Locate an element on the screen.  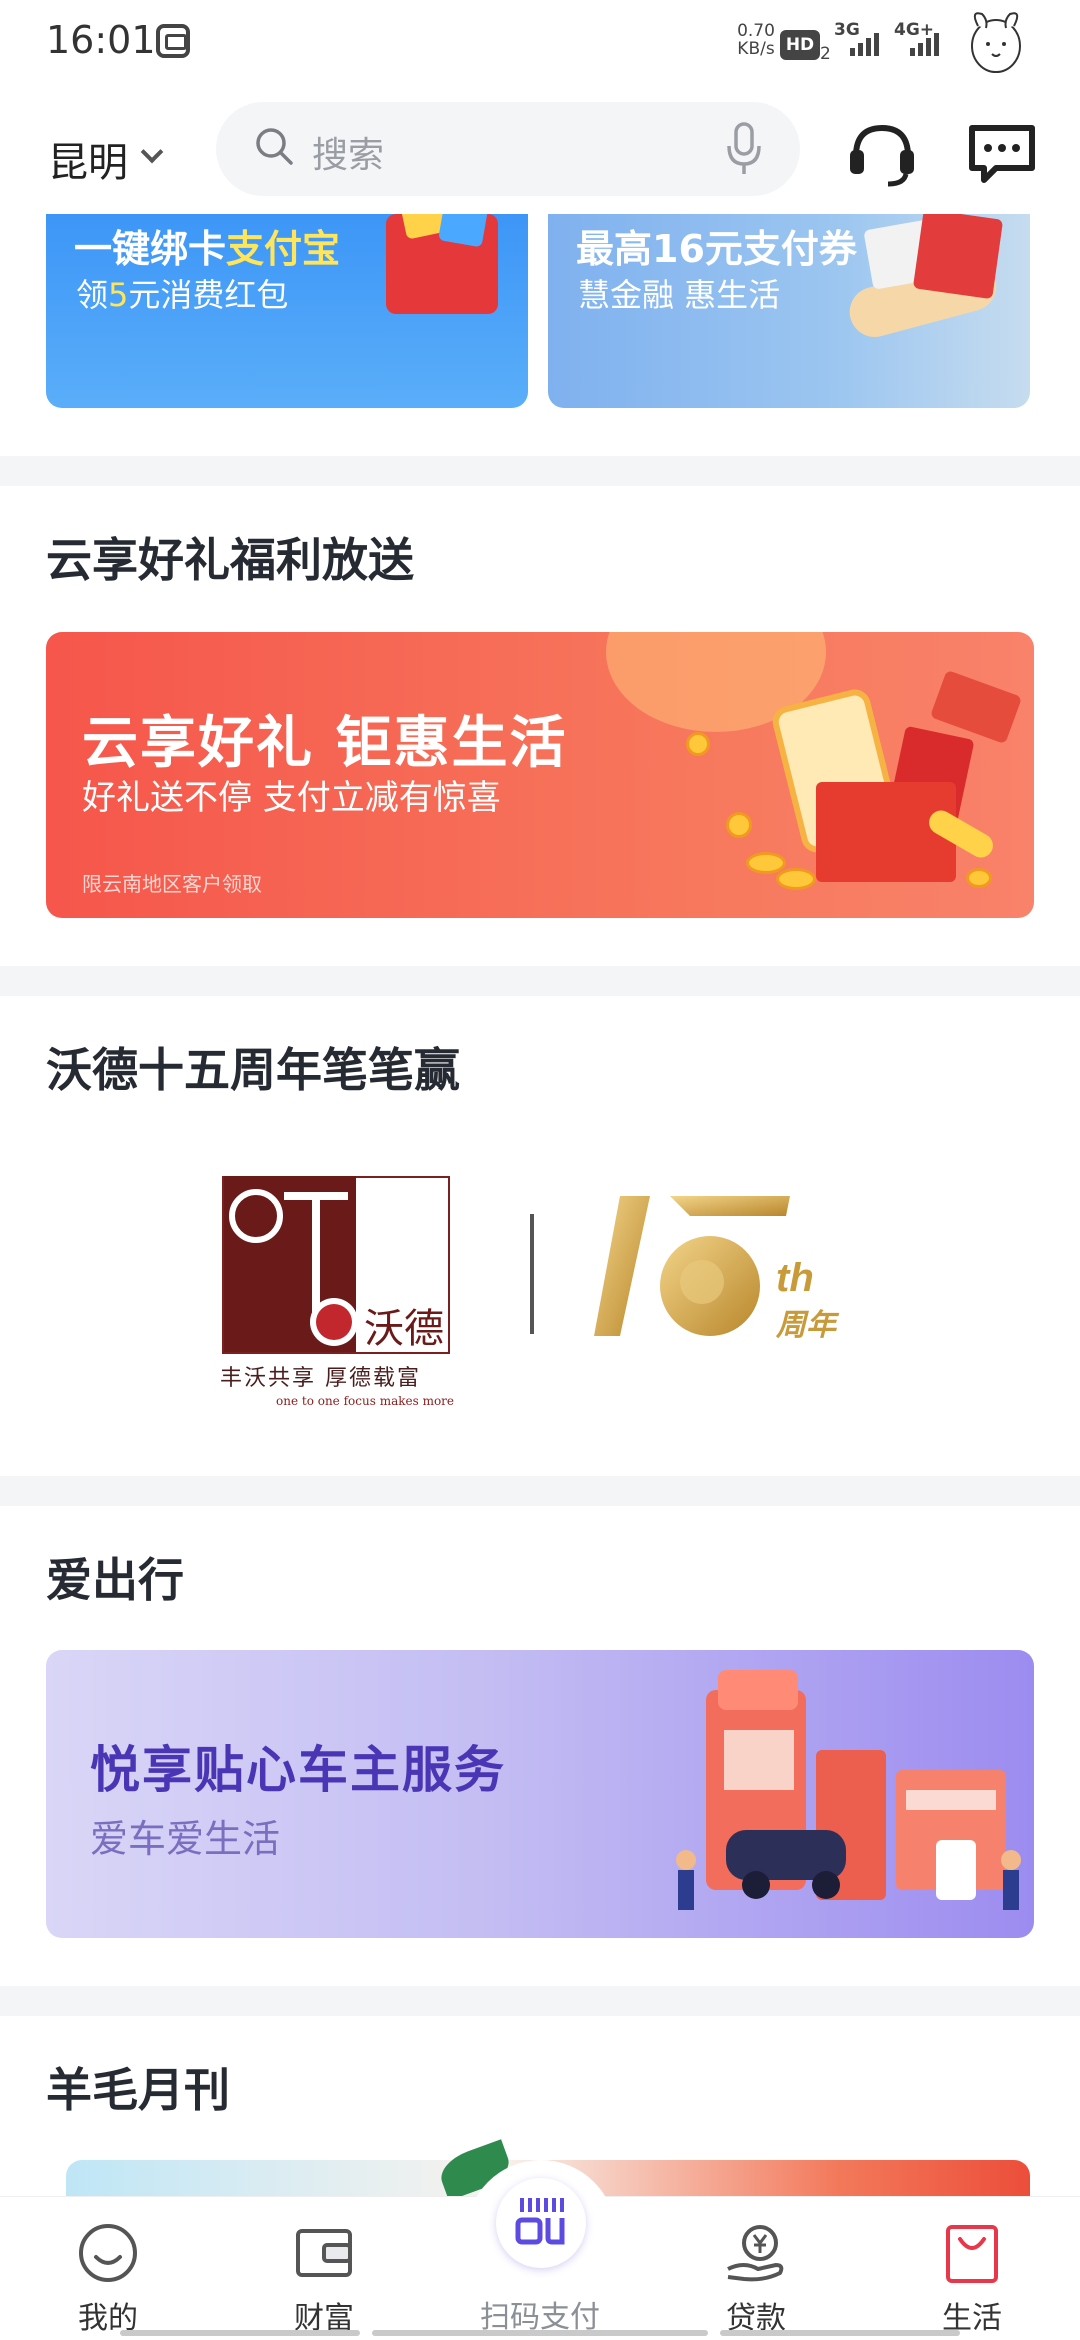
anniversary-label: 周年 is located at coordinates (806, 1325).